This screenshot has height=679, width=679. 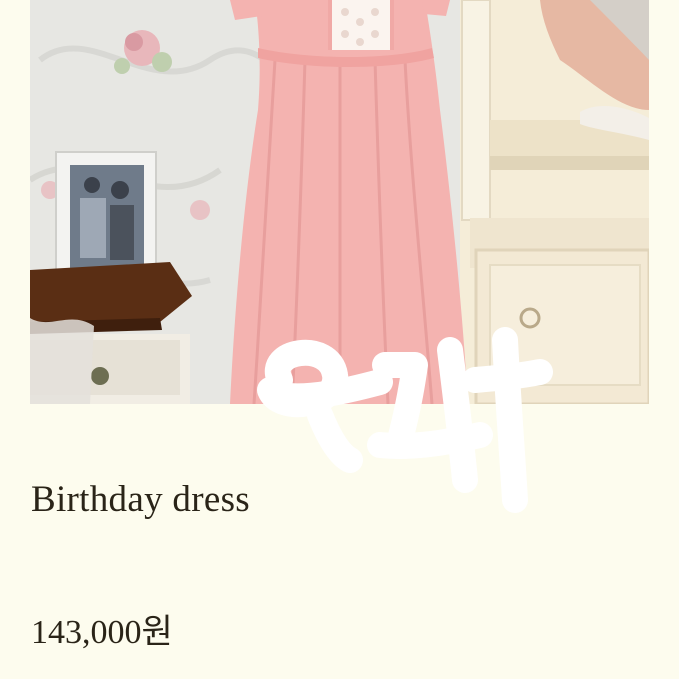 What do you see at coordinates (102, 632) in the screenshot?
I see `product-price: 143,000원` at bounding box center [102, 632].